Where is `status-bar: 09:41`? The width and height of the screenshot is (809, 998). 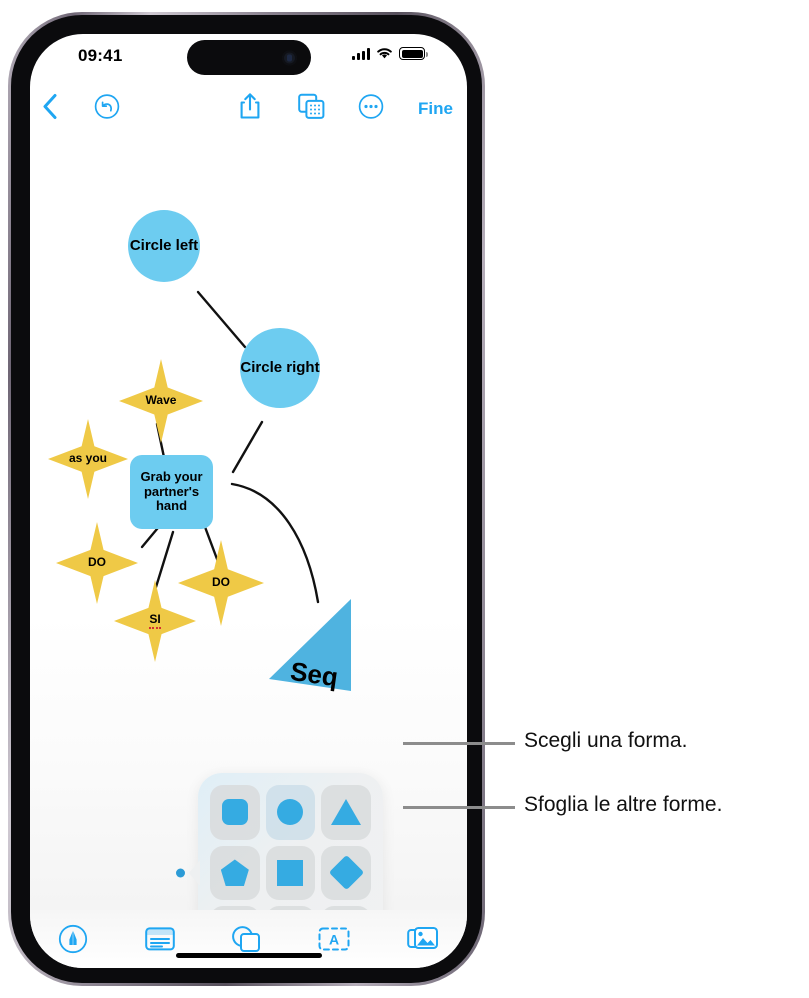
status-bar: 09:41 is located at coordinates (248, 60).